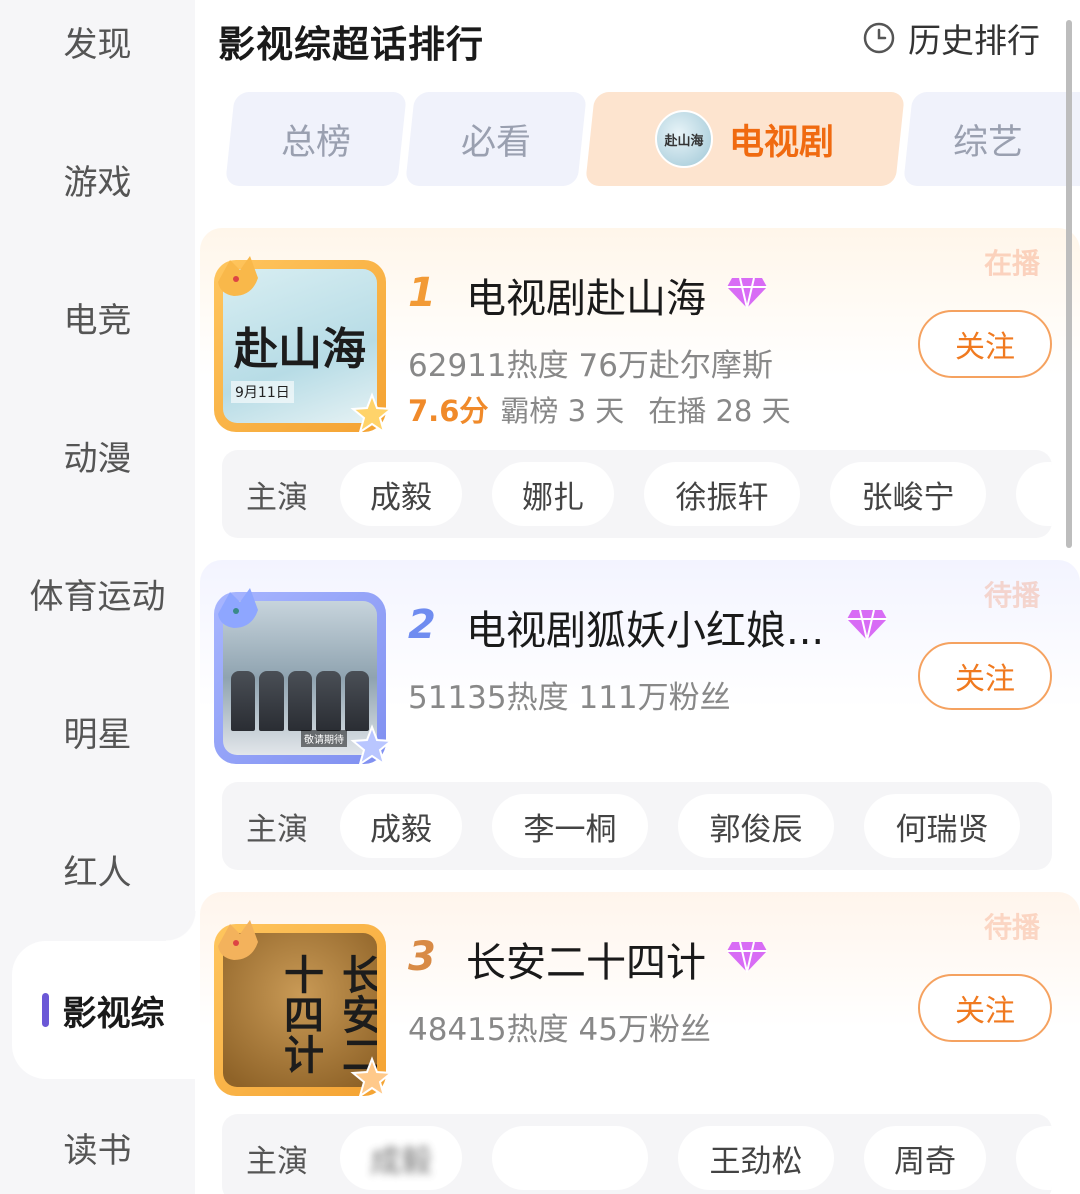  I want to click on poster-frame: 长安二十四计, so click(304, 1009).